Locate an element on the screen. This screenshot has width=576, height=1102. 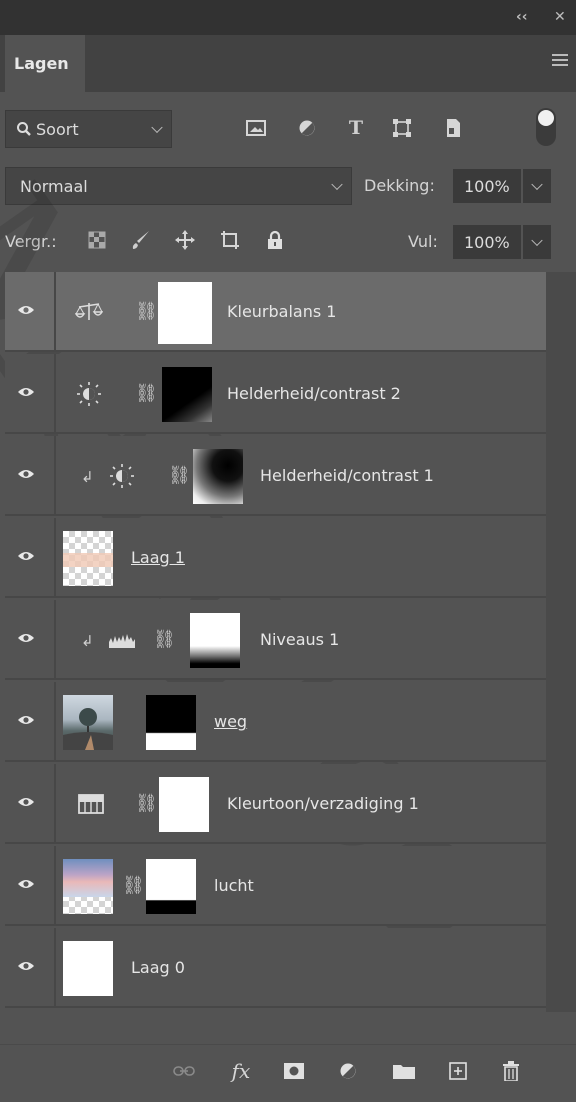
fill-field: 100% is located at coordinates (487, 242).